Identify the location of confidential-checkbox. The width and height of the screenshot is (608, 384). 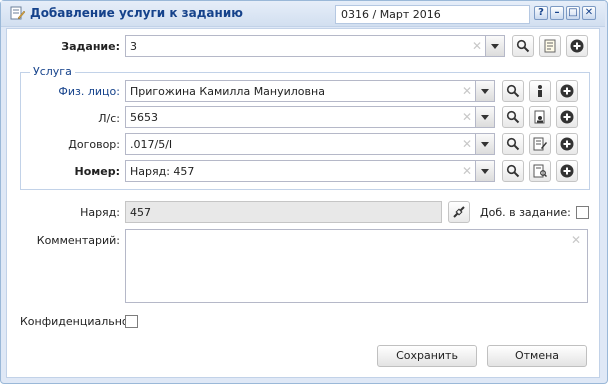
(131, 321).